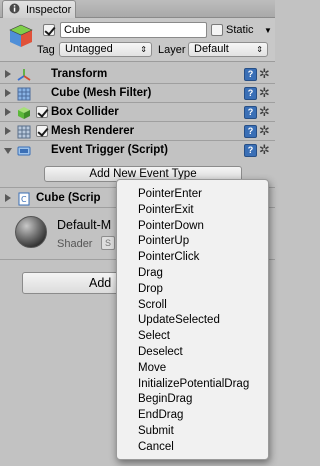 This screenshot has height=466, width=320. What do you see at coordinates (93, 131) in the screenshot?
I see `component-title: Mesh Renderer` at bounding box center [93, 131].